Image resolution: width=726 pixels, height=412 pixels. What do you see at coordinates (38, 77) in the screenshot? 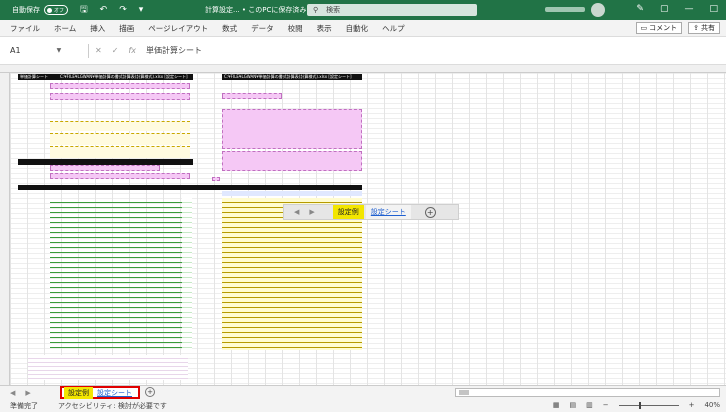
I see `sheet-header-label: 単価計算シート` at bounding box center [38, 77].